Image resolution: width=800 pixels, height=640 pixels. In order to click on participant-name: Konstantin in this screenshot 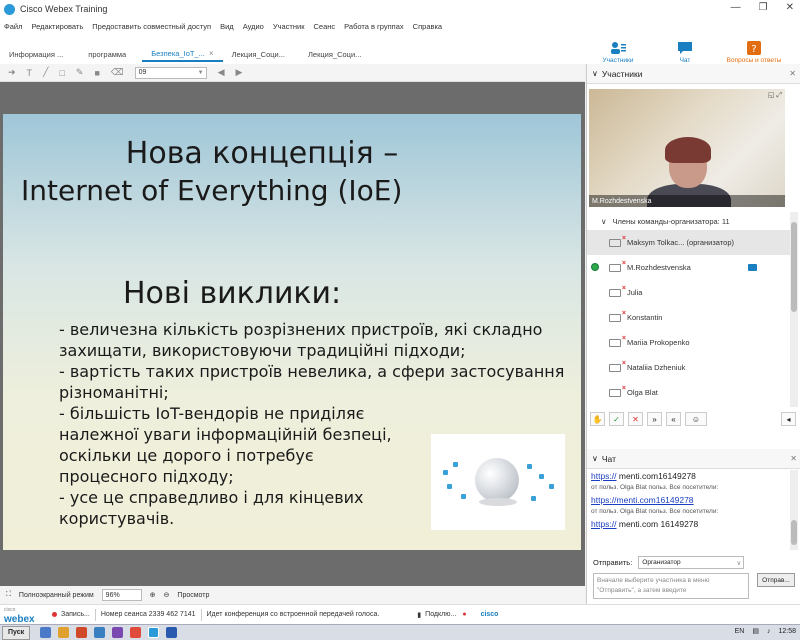, I will do `click(645, 317)`.